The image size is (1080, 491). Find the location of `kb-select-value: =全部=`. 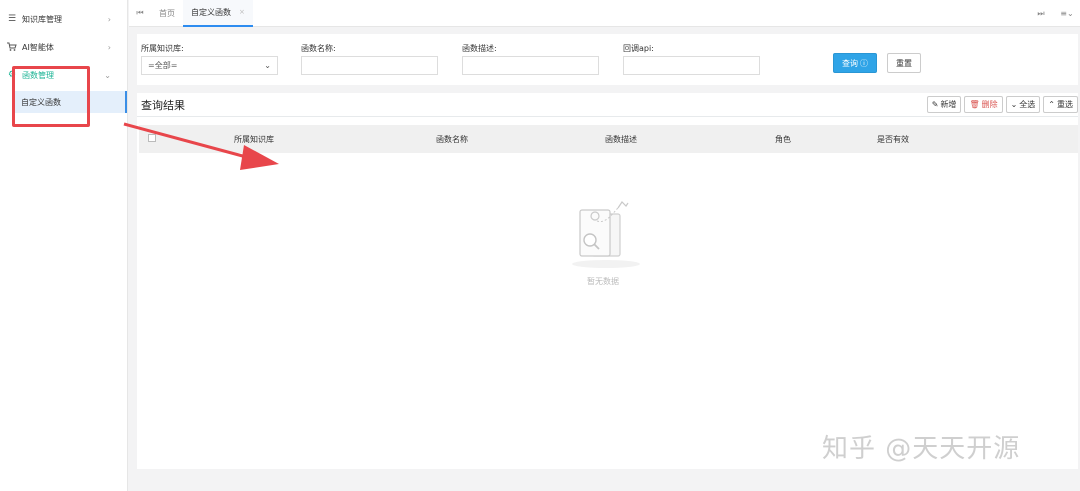

kb-select-value: =全部= is located at coordinates (163, 65).